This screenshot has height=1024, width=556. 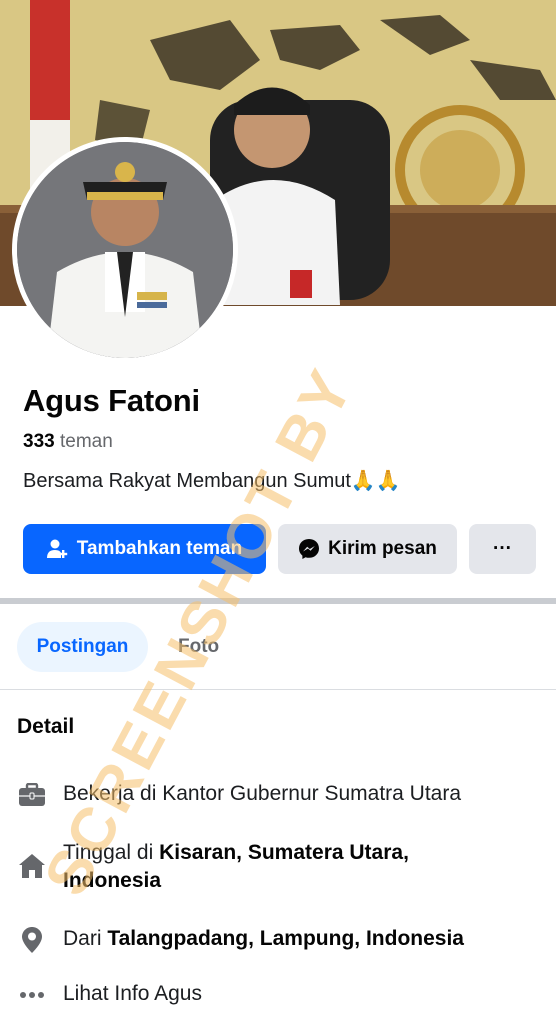 I want to click on user-plus-icon, so click(x=56, y=548).